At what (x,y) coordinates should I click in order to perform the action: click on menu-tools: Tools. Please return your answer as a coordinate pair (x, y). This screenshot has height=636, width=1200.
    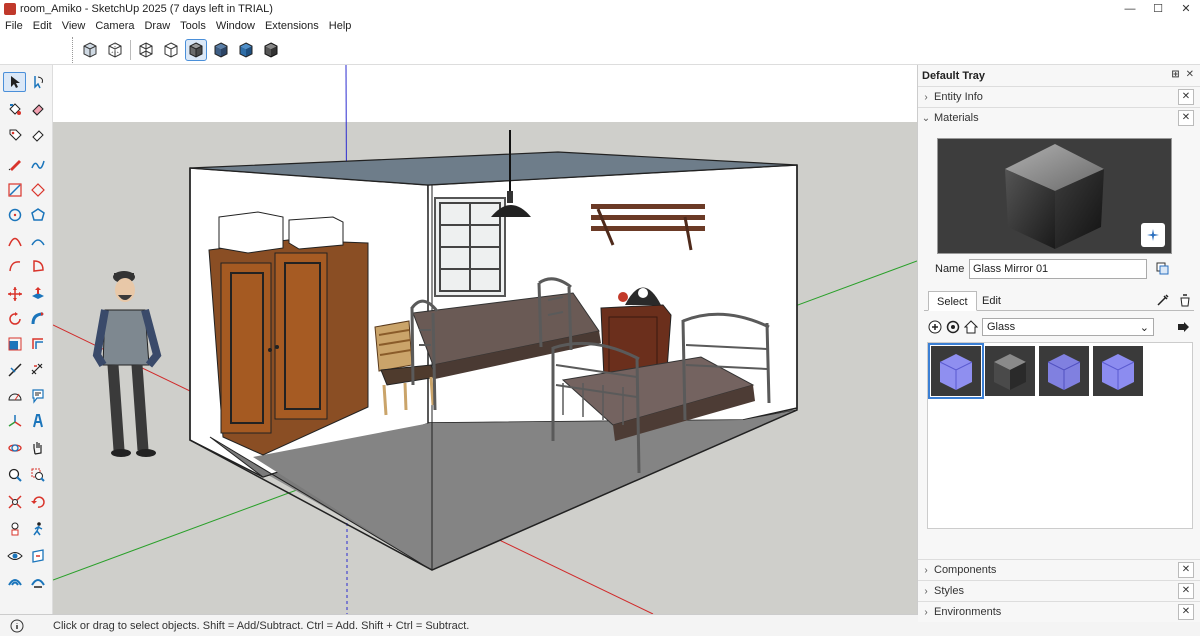
    Looking at the image, I should click on (193, 26).